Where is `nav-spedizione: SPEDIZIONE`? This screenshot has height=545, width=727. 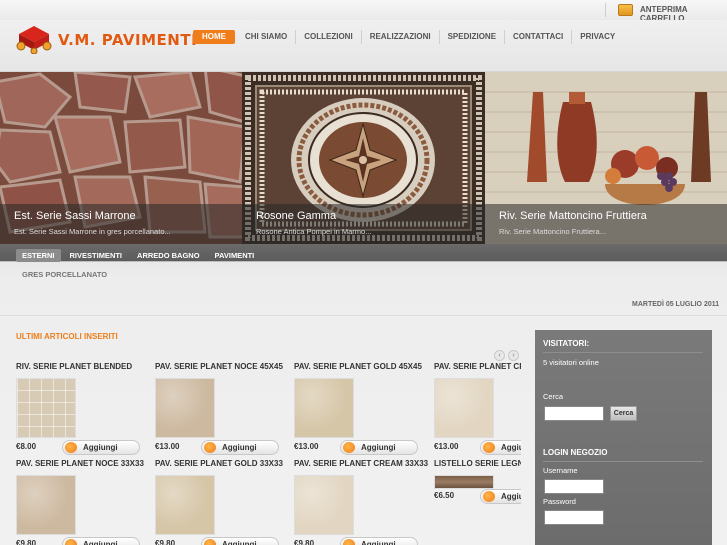
nav-spedizione: SPEDIZIONE is located at coordinates (473, 37).